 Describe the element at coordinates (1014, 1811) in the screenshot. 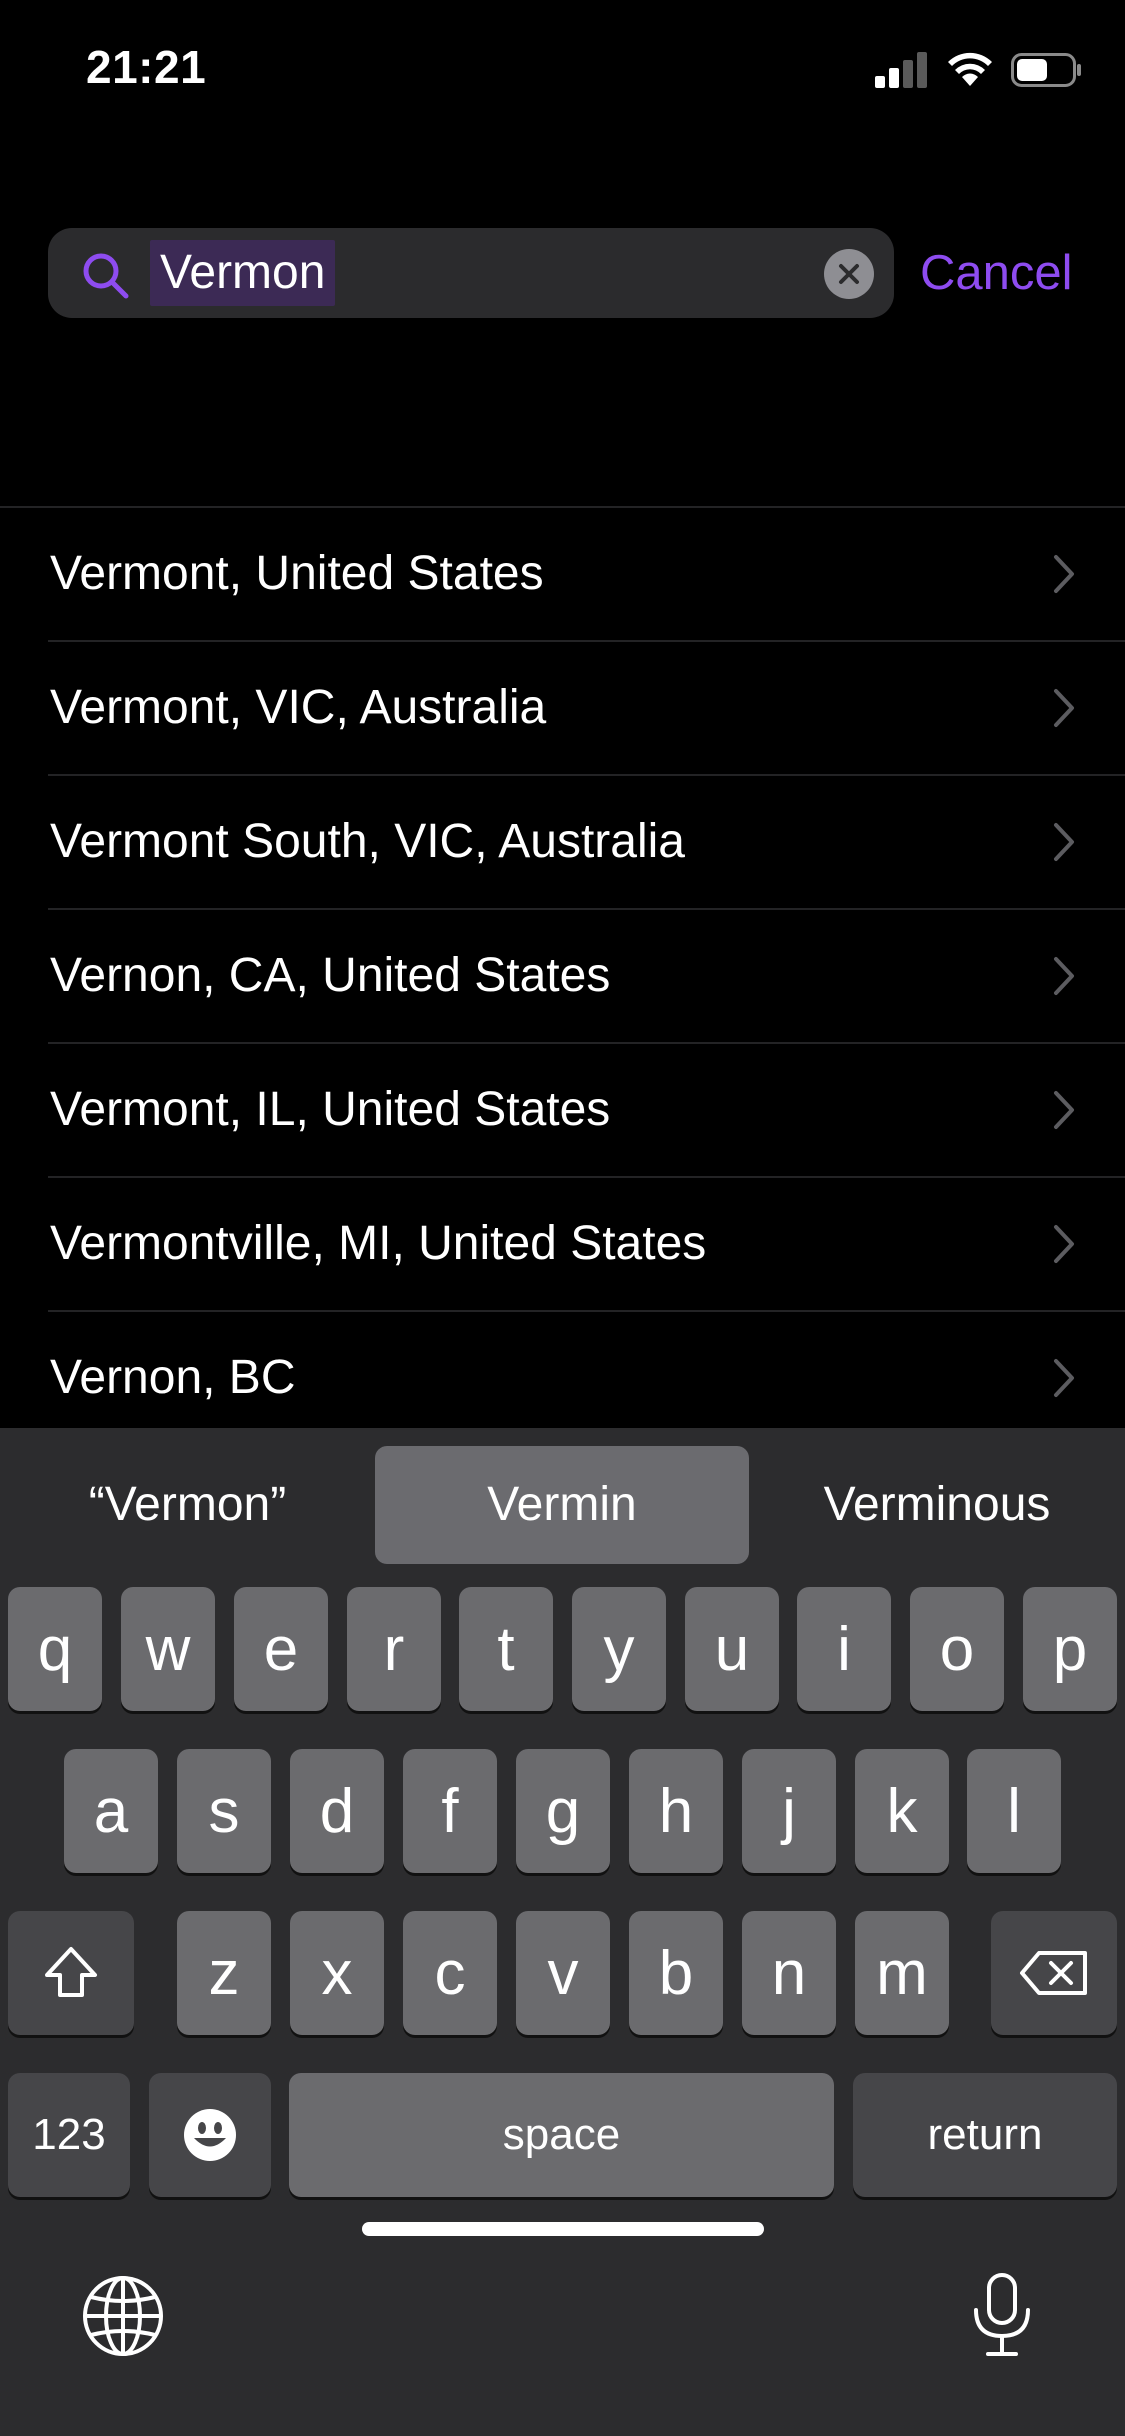

I see `key-l: l` at that location.